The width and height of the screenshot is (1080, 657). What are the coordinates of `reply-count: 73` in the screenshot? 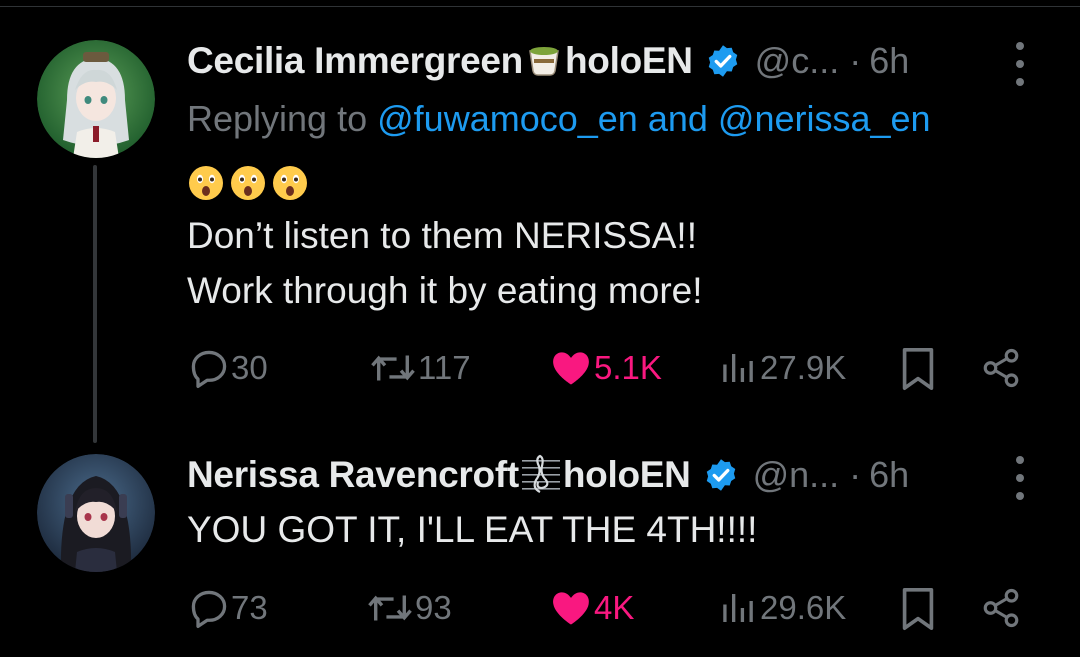 It's located at (249, 607).